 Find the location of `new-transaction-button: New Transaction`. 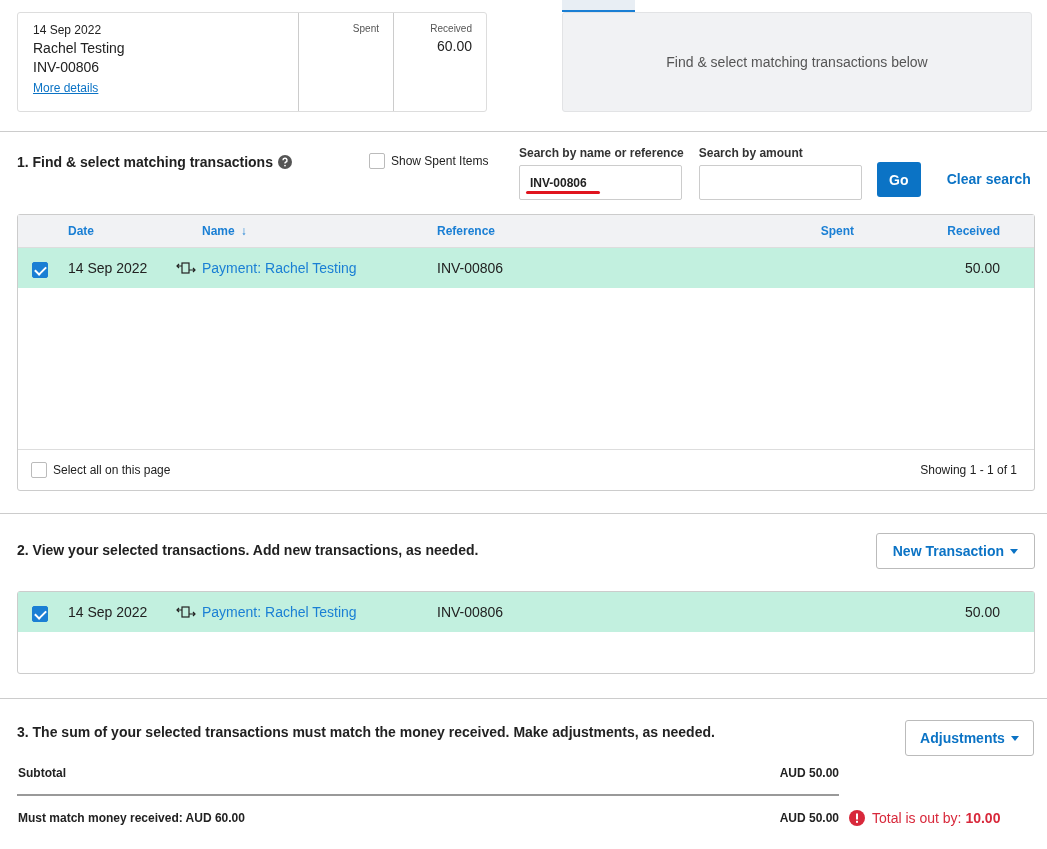

new-transaction-button: New Transaction is located at coordinates (955, 551).